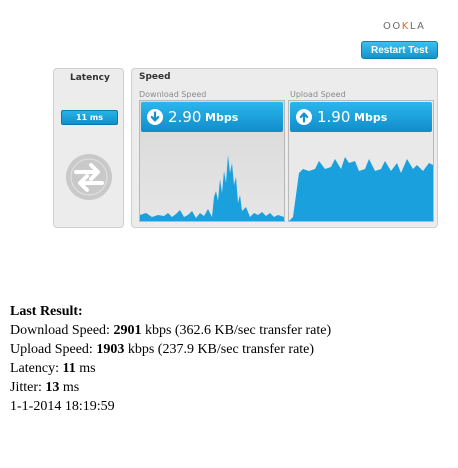  Describe the element at coordinates (222, 117) in the screenshot. I see `download-speed-unit: Mbps` at that location.